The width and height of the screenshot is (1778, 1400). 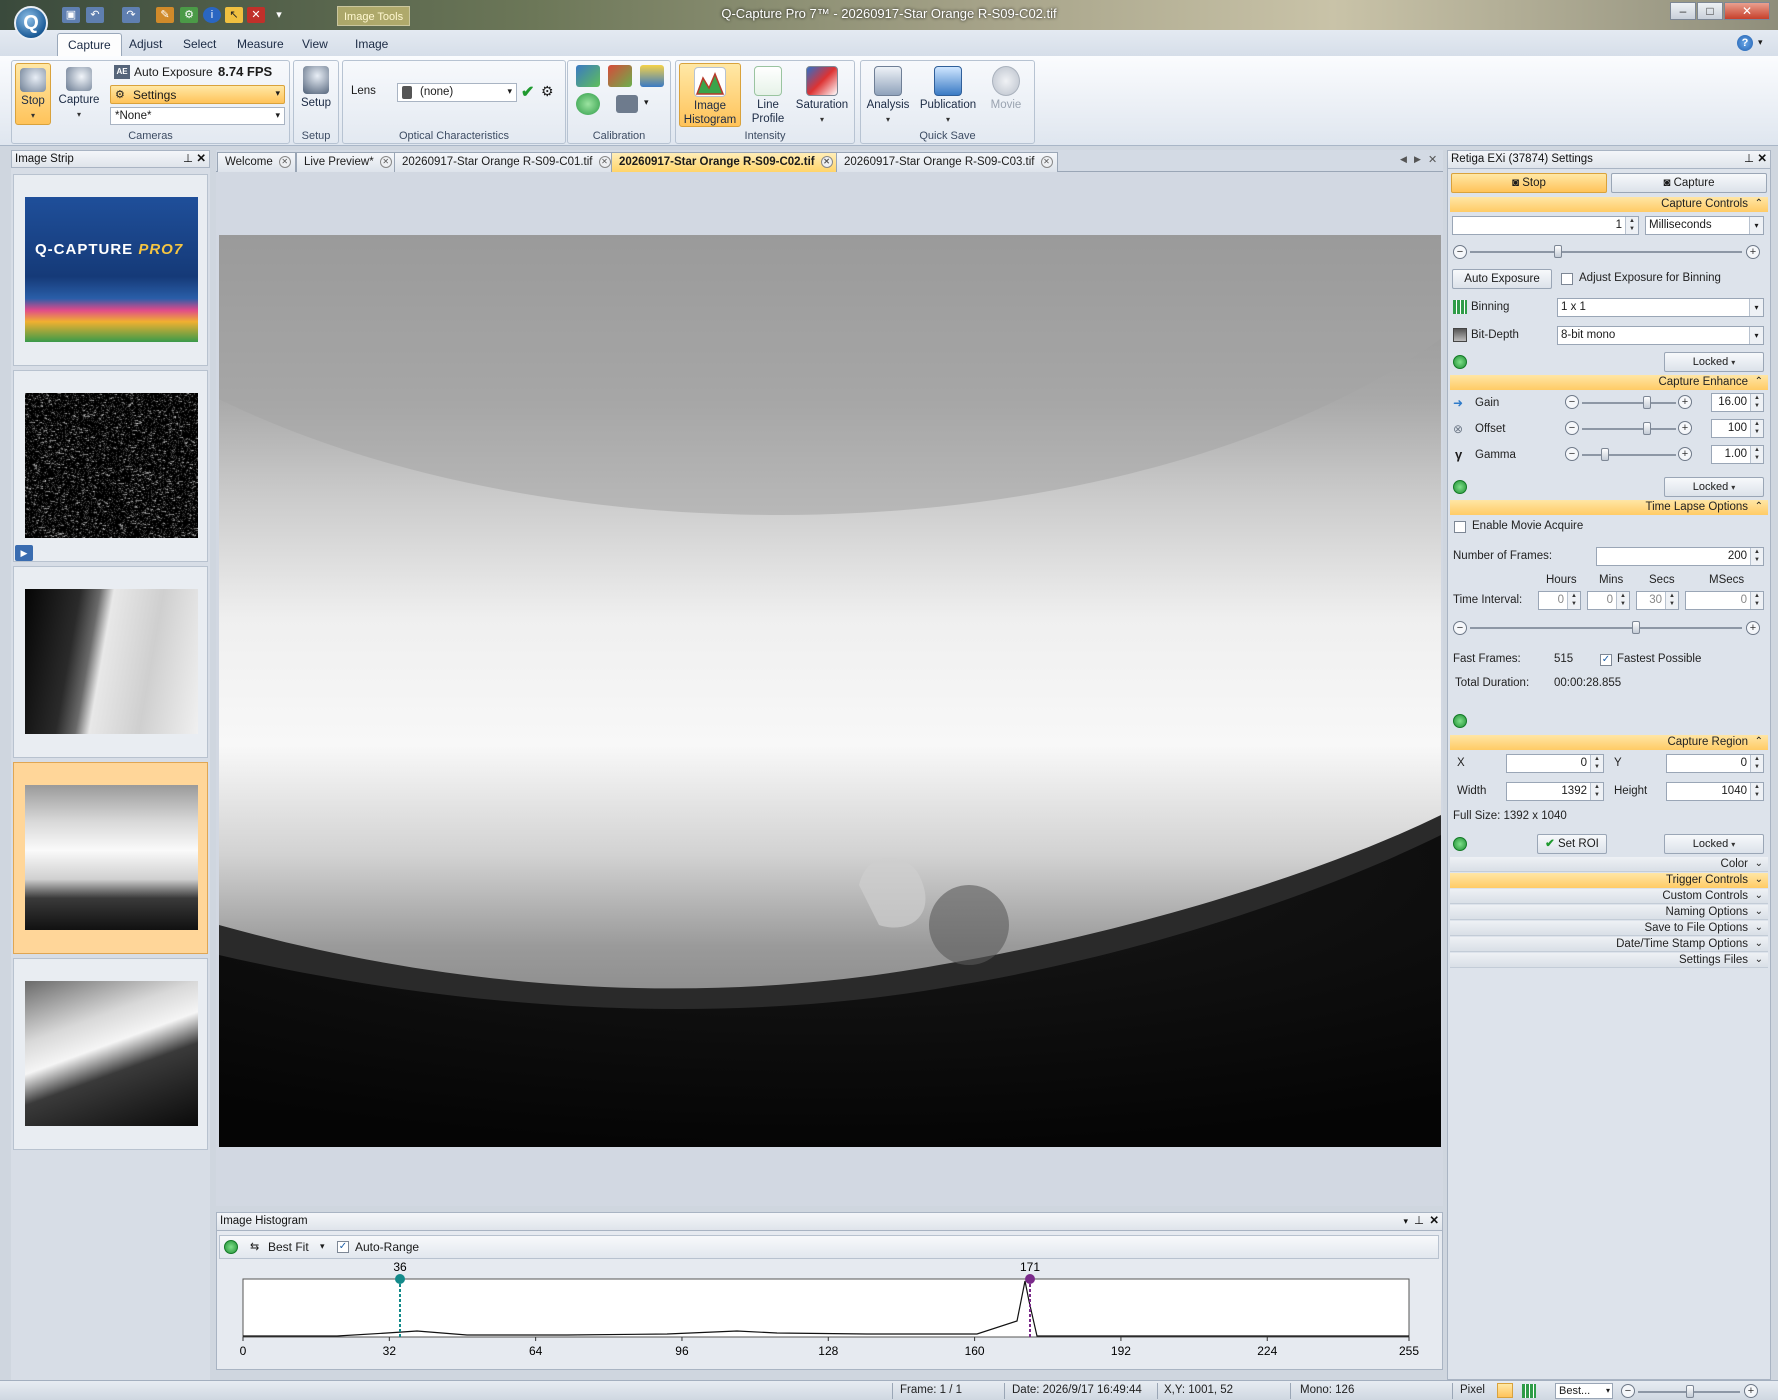 What do you see at coordinates (1737, 454) in the screenshot?
I see `gamma-input: 1.00 ▲ ▼` at bounding box center [1737, 454].